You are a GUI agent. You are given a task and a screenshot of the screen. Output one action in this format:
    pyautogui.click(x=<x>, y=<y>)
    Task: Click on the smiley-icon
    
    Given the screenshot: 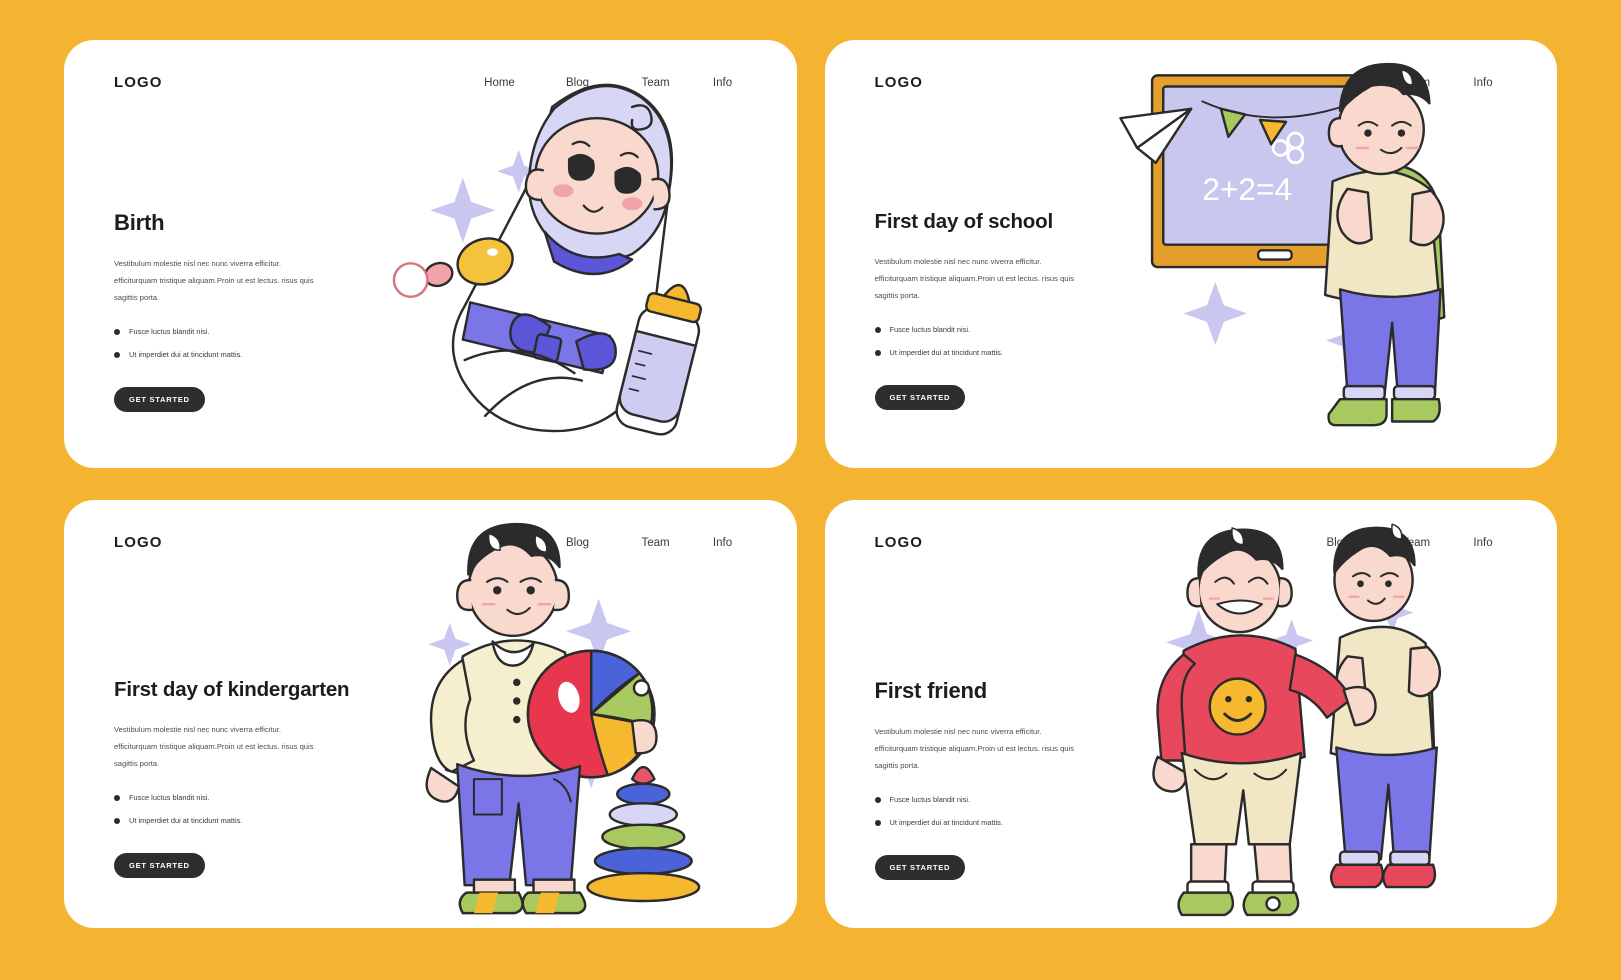 What is the action you would take?
    pyautogui.click(x=1237, y=706)
    